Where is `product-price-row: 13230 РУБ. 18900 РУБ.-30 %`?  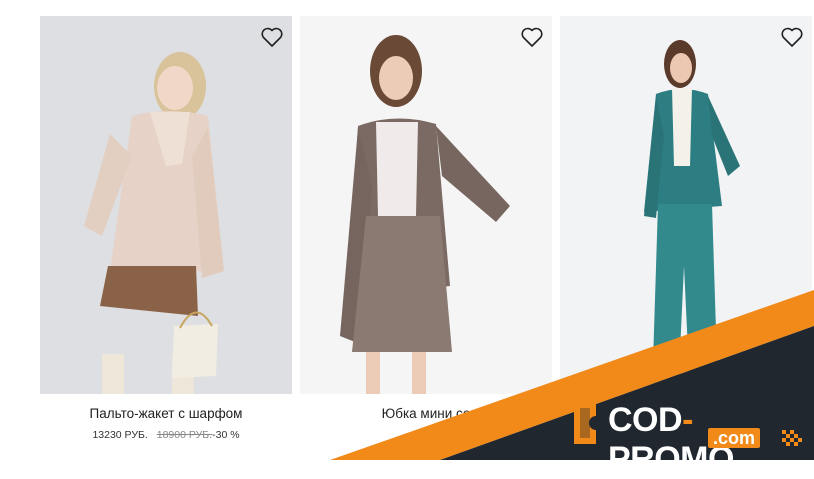
product-price-row: 13230 РУБ. 18900 РУБ.-30 % is located at coordinates (166, 435).